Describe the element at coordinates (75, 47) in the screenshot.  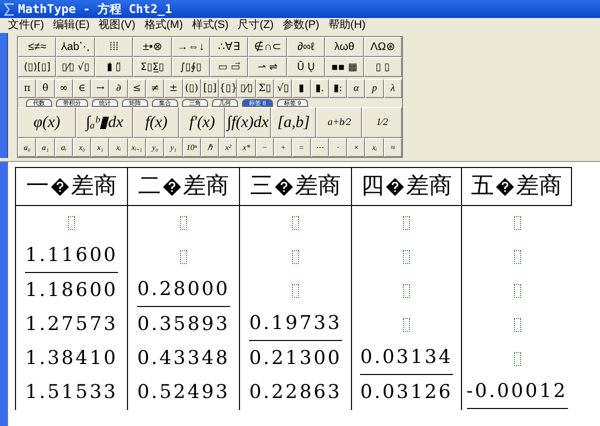
I see `palette-button: ⅄ab⋱` at that location.